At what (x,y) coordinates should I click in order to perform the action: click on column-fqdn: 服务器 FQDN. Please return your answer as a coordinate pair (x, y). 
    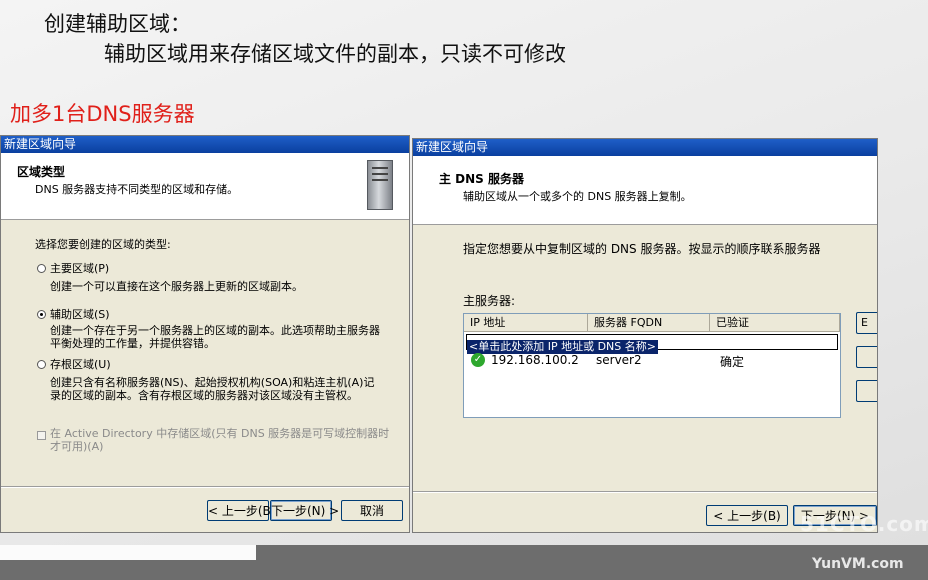
    Looking at the image, I should click on (649, 322).